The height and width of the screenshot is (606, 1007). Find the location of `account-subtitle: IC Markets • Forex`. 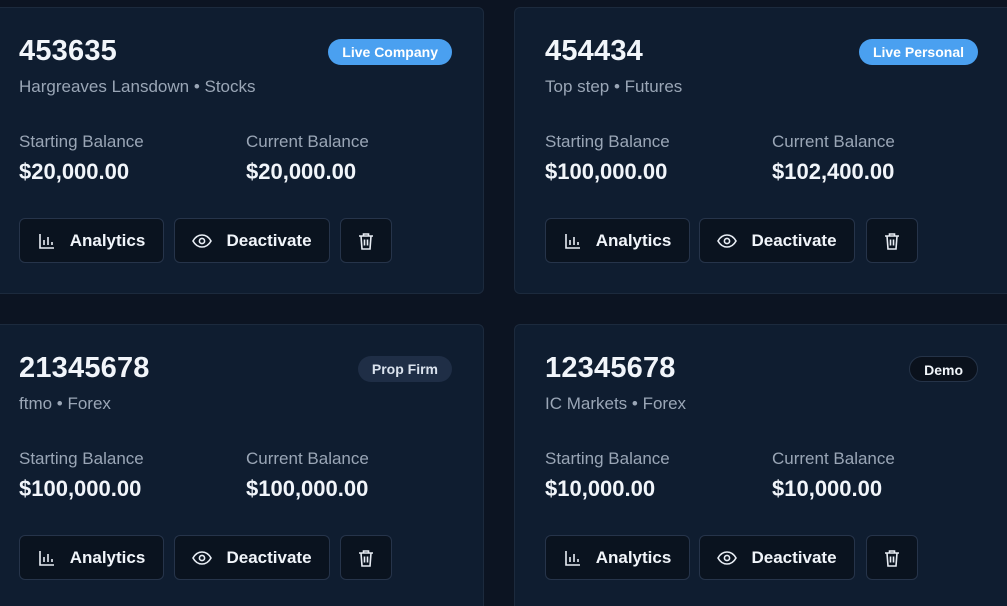

account-subtitle: IC Markets • Forex is located at coordinates (616, 403).